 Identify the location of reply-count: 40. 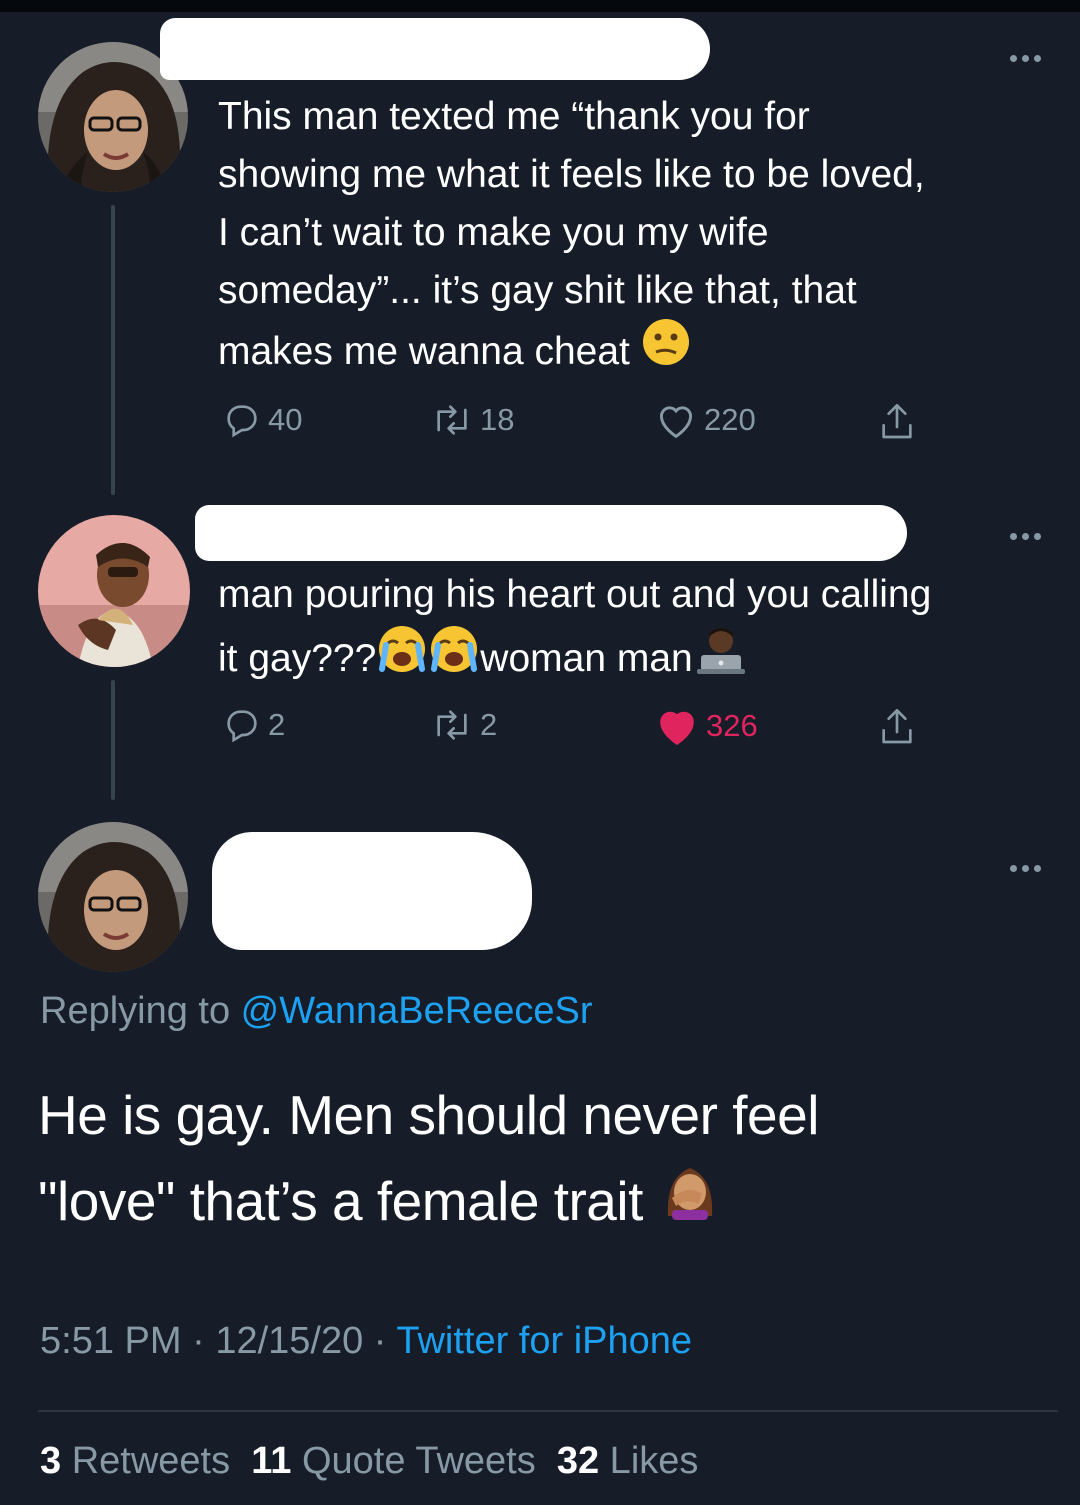
(285, 419).